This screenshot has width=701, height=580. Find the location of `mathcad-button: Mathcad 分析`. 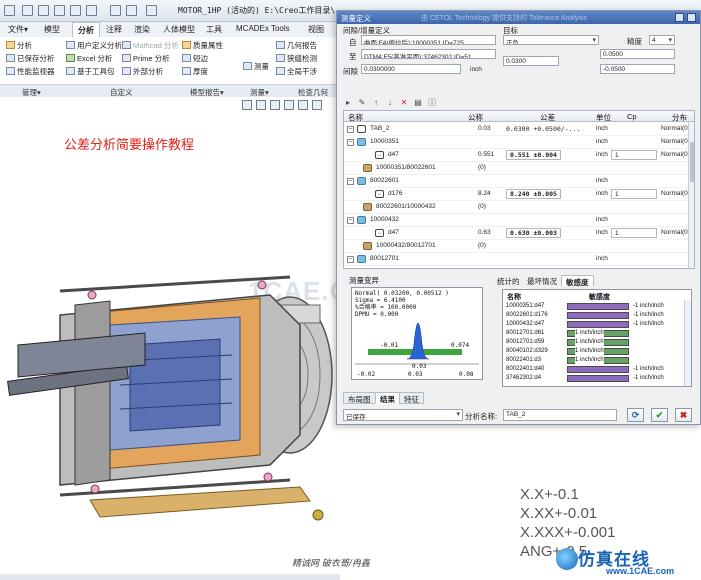

mathcad-button: Mathcad 分析 is located at coordinates (150, 45).